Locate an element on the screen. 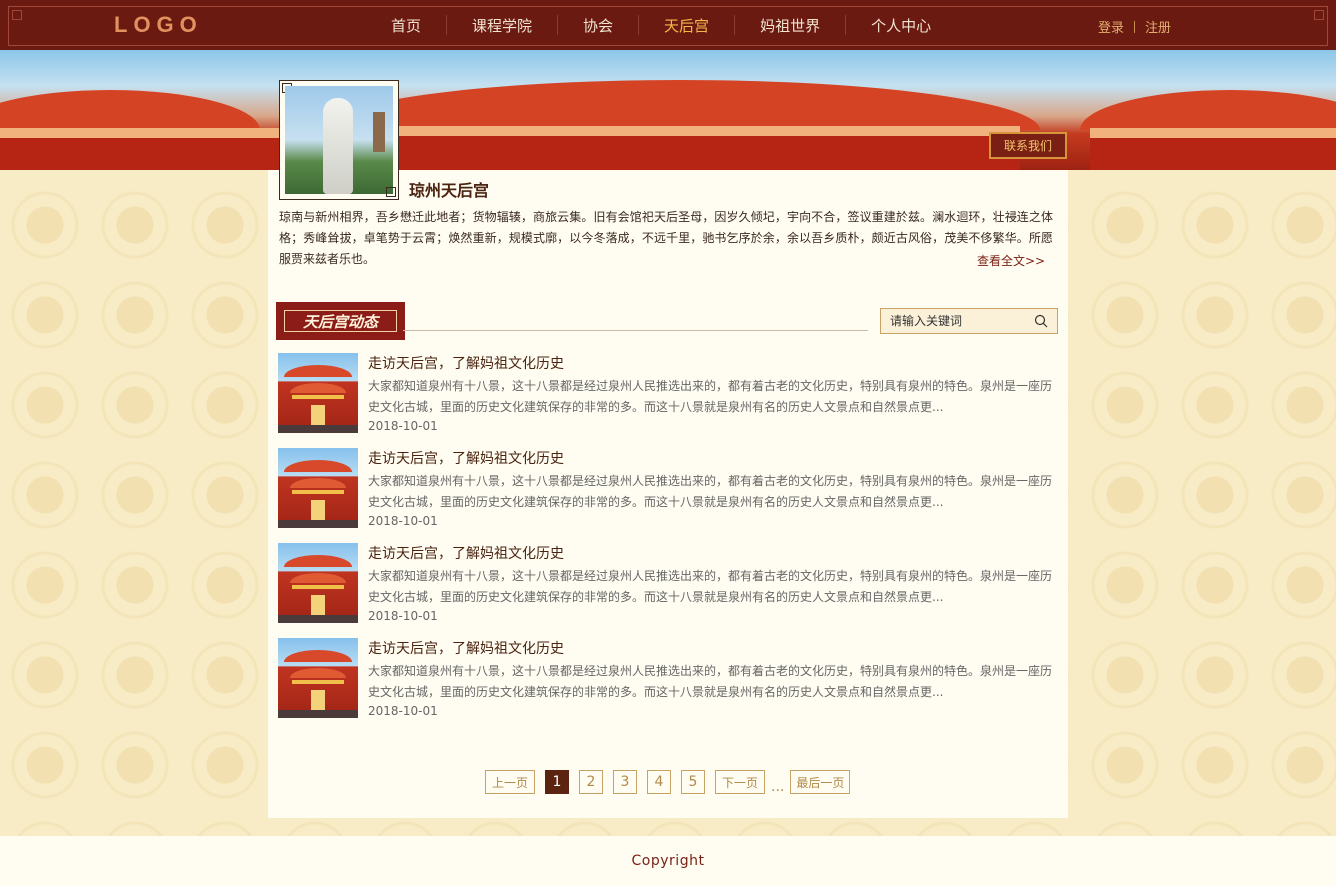 Image resolution: width=1336 pixels, height=886 pixels. section-title-badge: 天后宫动态 is located at coordinates (340, 321).